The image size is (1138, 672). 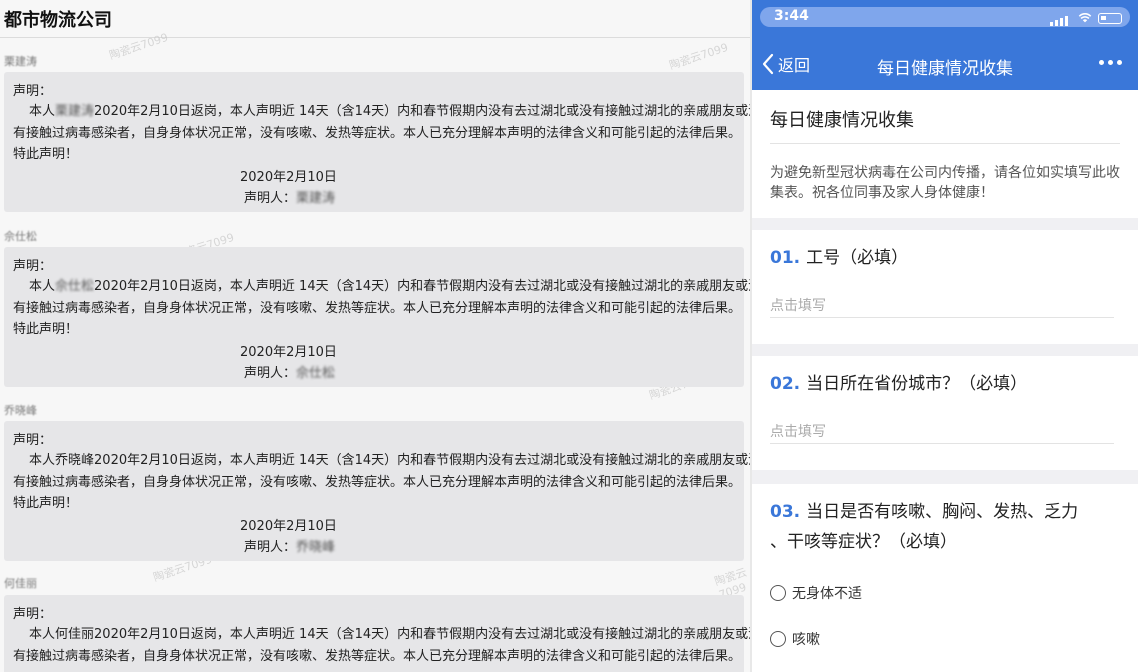 I want to click on declaration-signature: 声明人：栗建涛, so click(x=290, y=198).